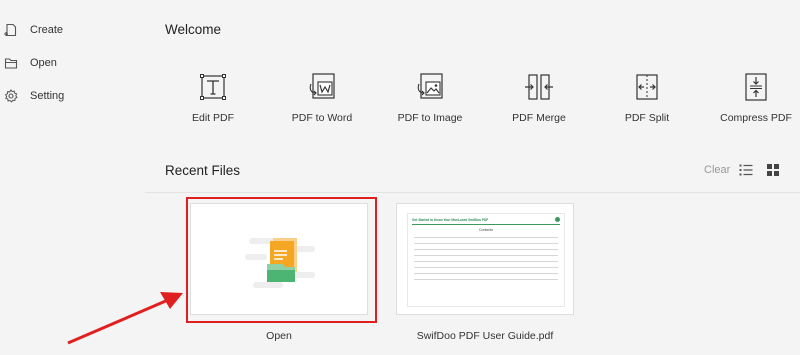 The image size is (800, 355). I want to click on tool-label: PDF to Image, so click(430, 118).